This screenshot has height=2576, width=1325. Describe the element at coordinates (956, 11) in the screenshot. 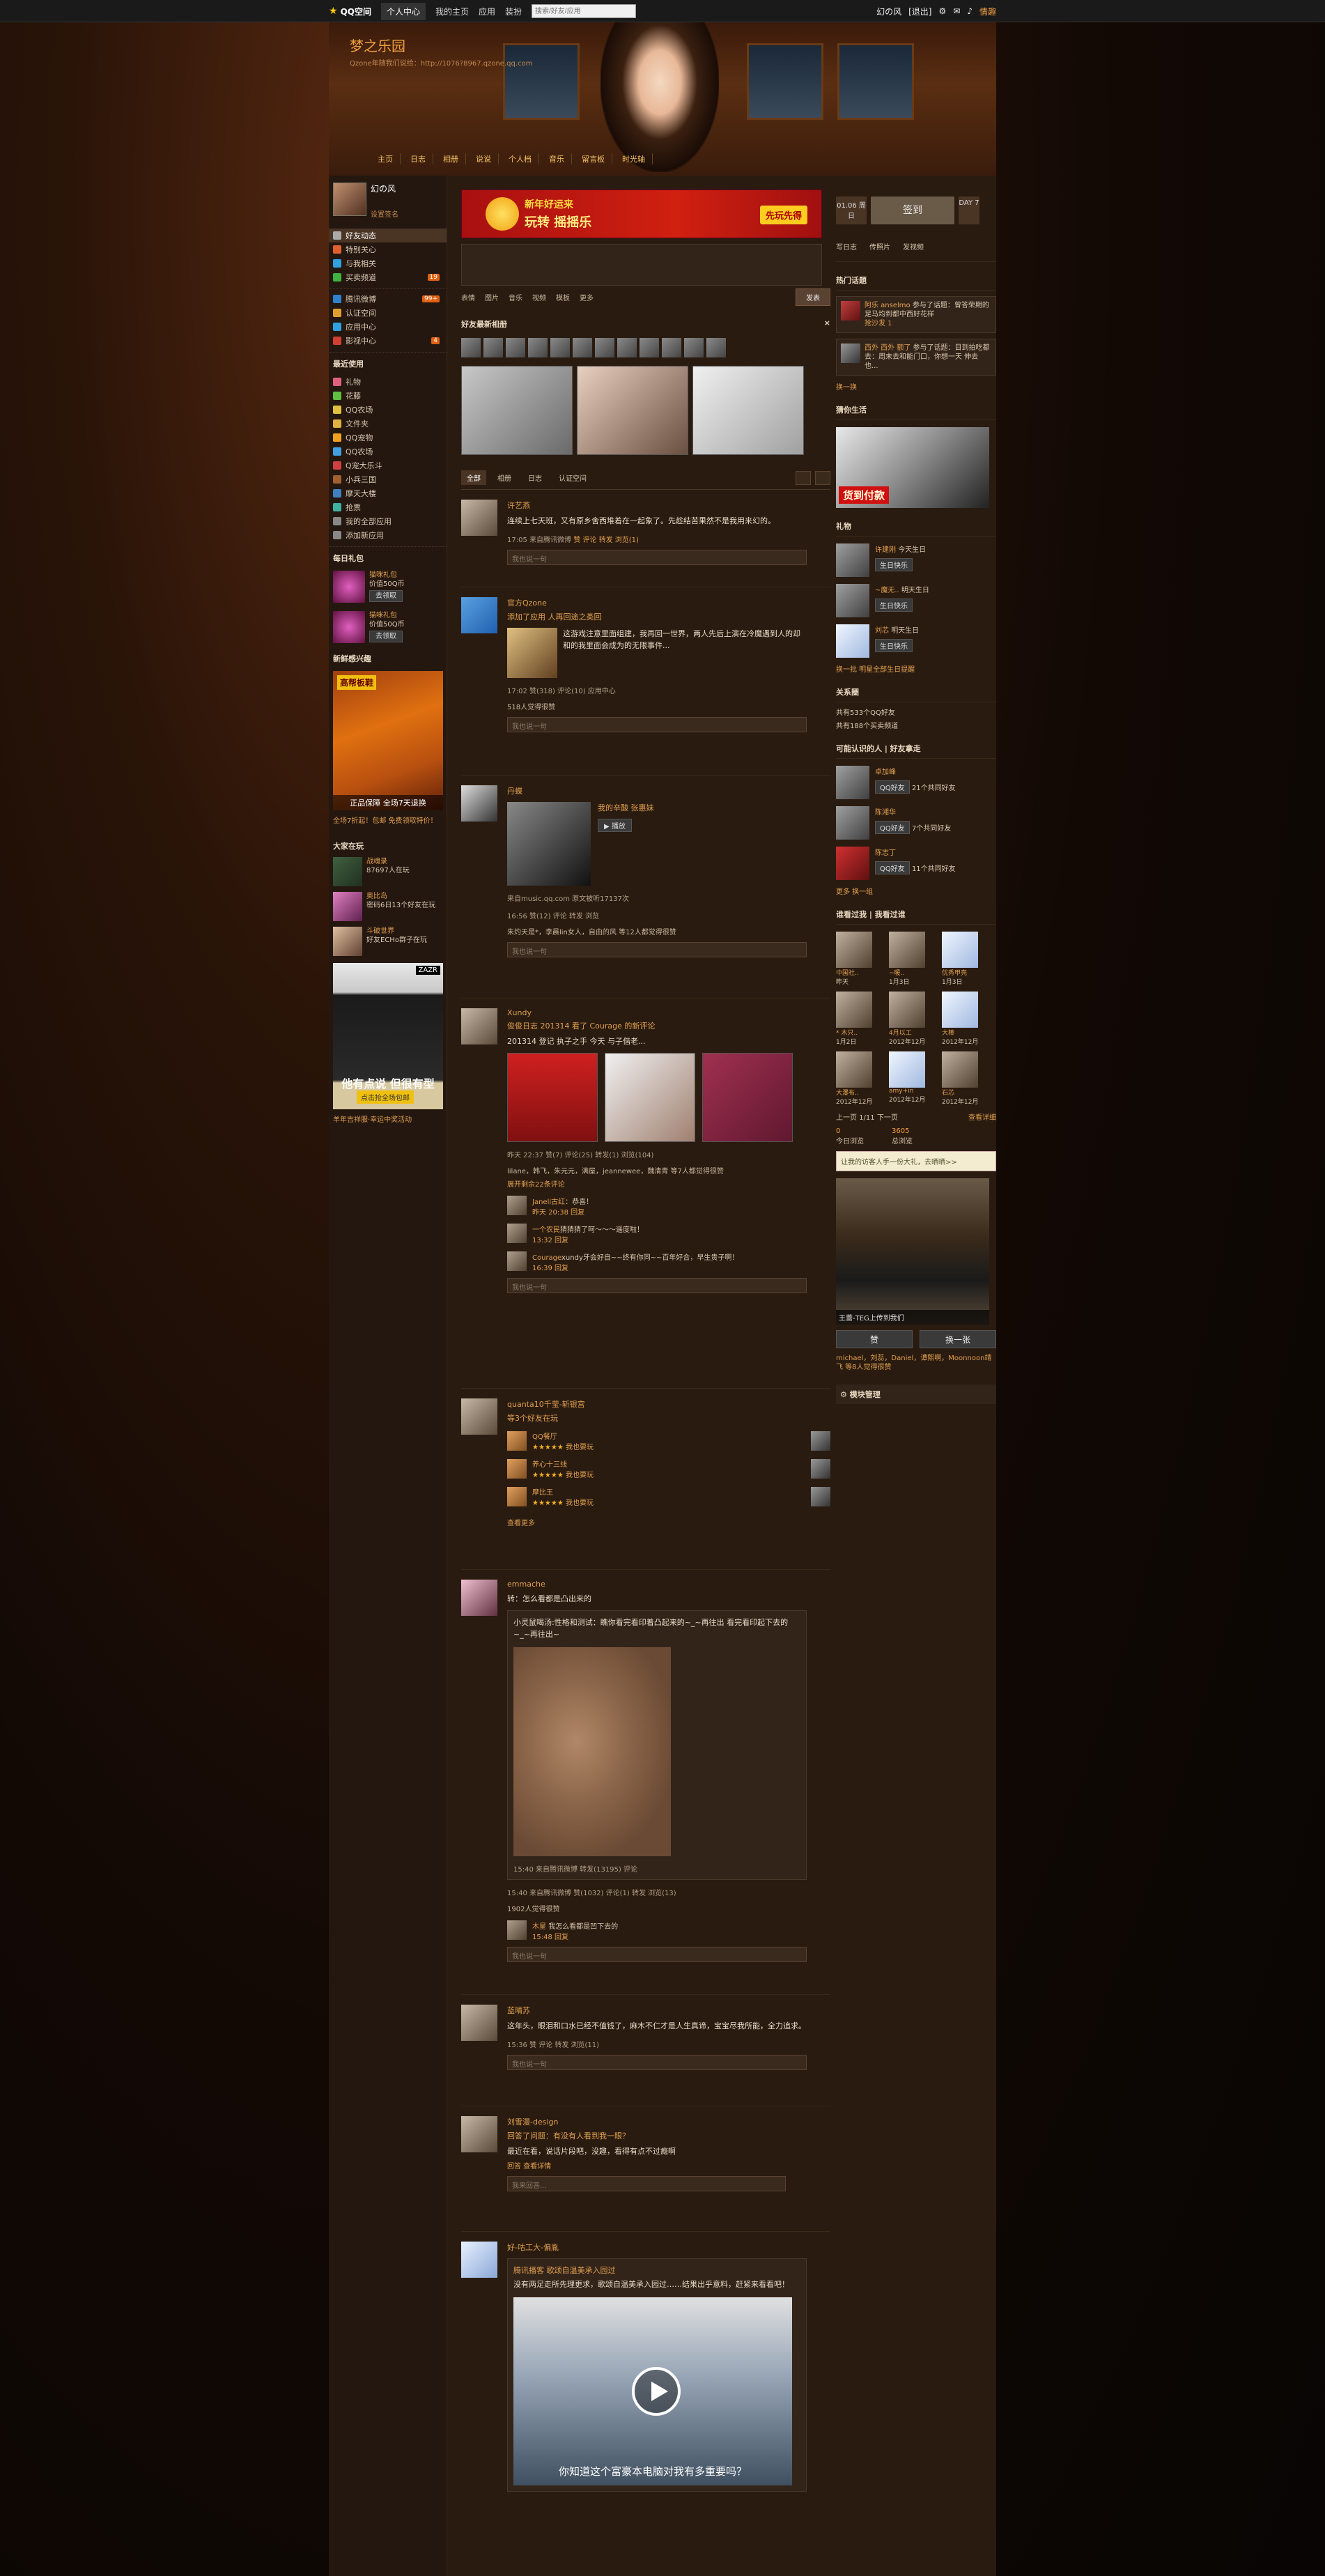

I see `mail-icon: ✉` at that location.